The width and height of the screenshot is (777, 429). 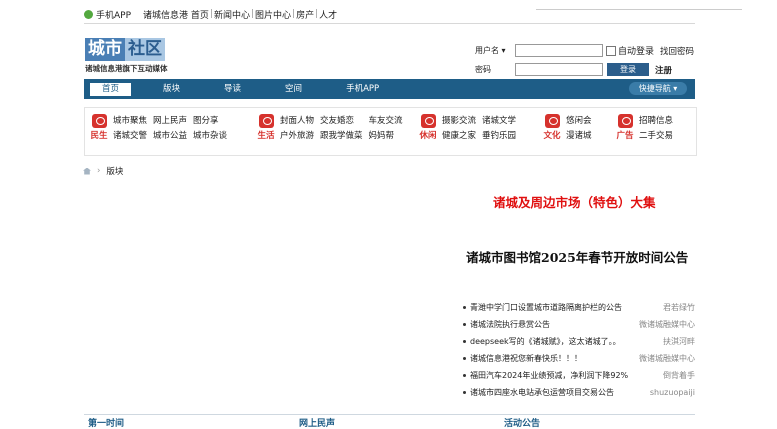 I want to click on logo-part2: 社区, so click(x=145, y=49).